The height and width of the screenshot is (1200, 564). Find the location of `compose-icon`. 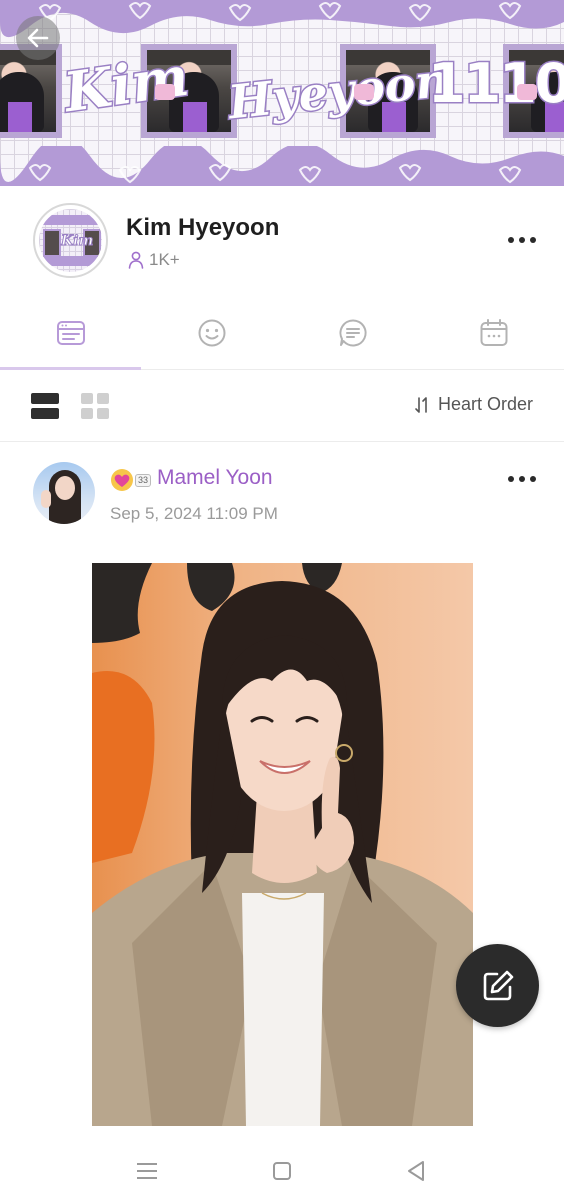

compose-icon is located at coordinates (498, 985).